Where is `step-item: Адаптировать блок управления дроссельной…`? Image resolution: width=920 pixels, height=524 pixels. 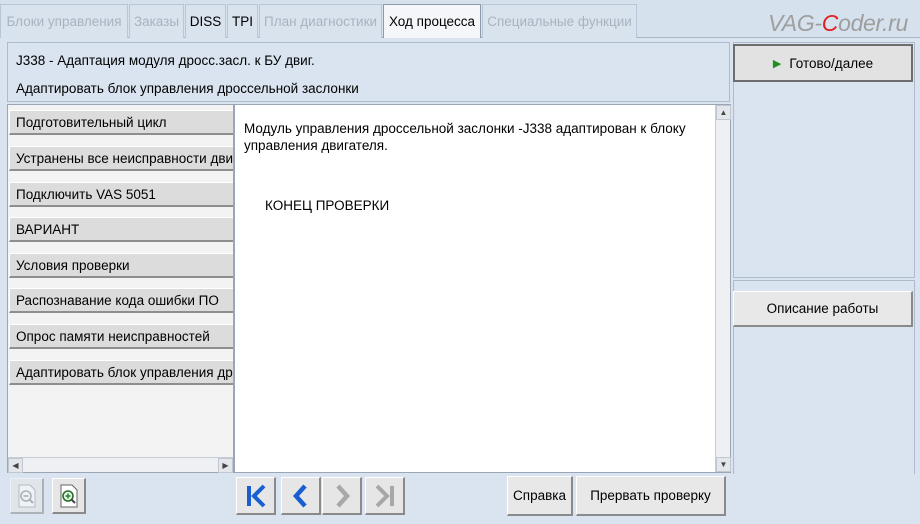
step-item: Адаптировать блок управления дроссельной… is located at coordinates (121, 372).